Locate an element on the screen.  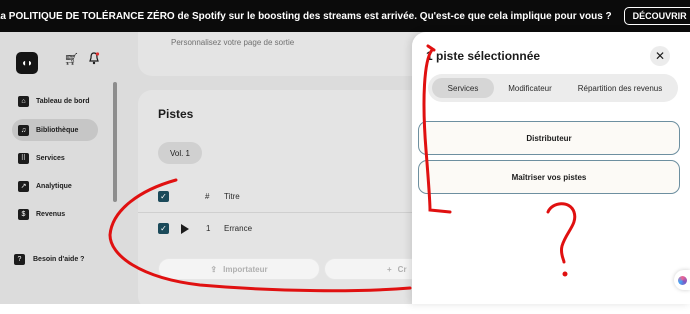
track-title: Errance is located at coordinates (238, 228).